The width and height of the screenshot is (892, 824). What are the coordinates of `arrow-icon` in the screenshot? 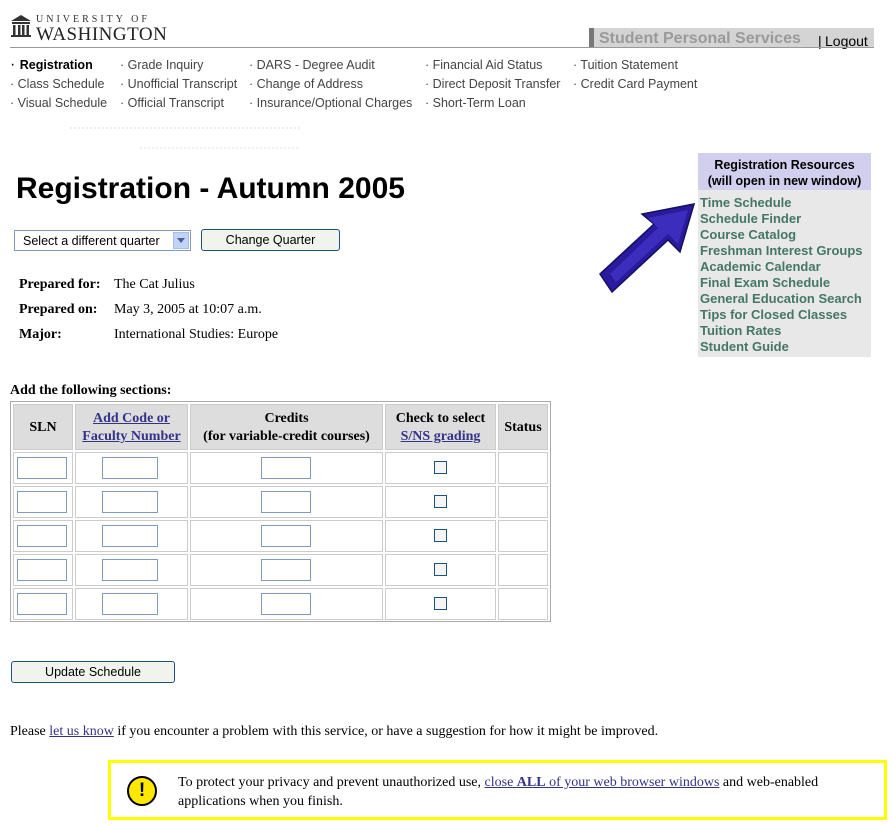 It's located at (647, 248).